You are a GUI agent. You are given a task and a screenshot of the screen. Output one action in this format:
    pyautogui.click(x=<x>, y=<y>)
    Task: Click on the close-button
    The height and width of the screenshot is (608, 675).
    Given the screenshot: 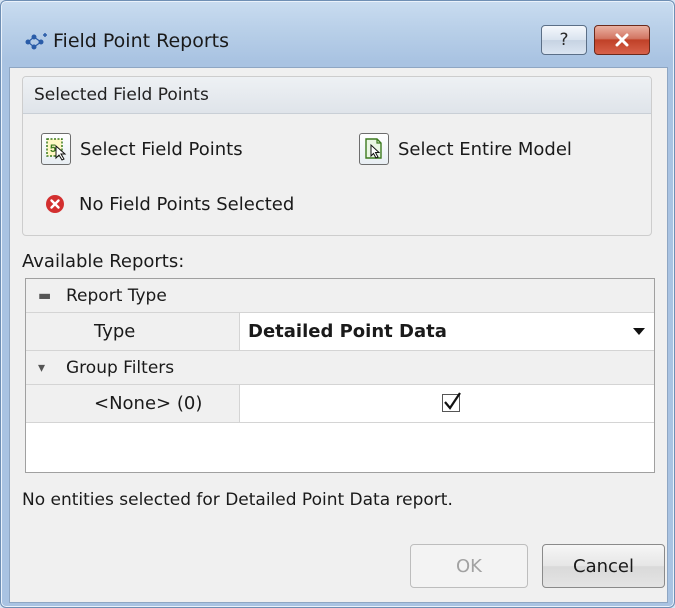 What is the action you would take?
    pyautogui.click(x=622, y=40)
    